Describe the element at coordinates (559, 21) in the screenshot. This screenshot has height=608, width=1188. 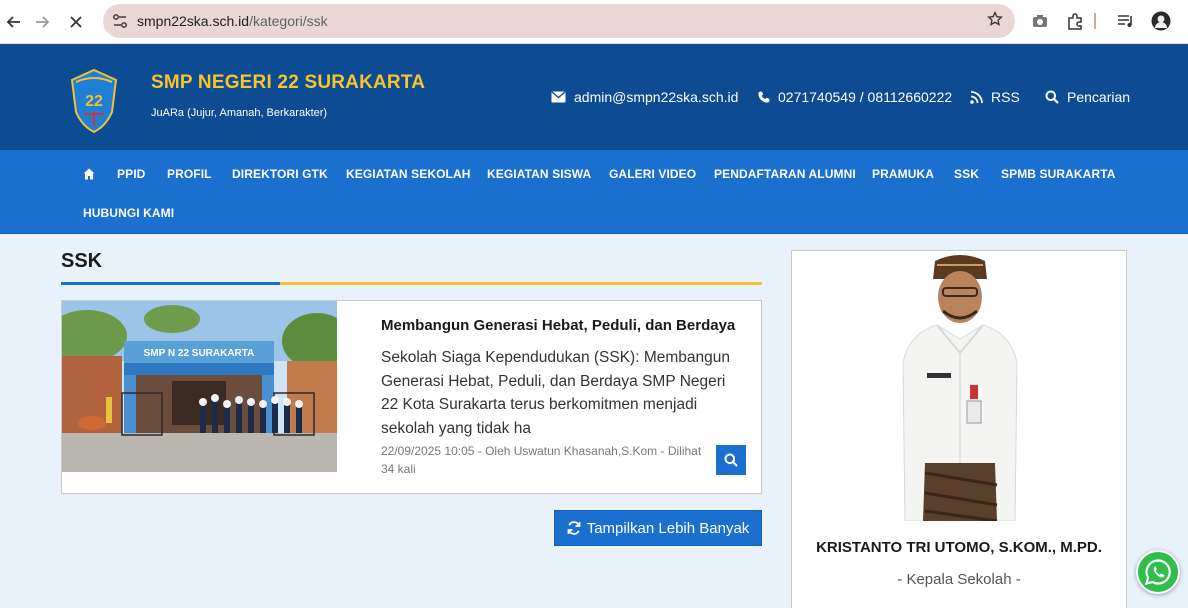
I see `address-bar: smpn22ska.sch.id/kategori/ssk` at that location.